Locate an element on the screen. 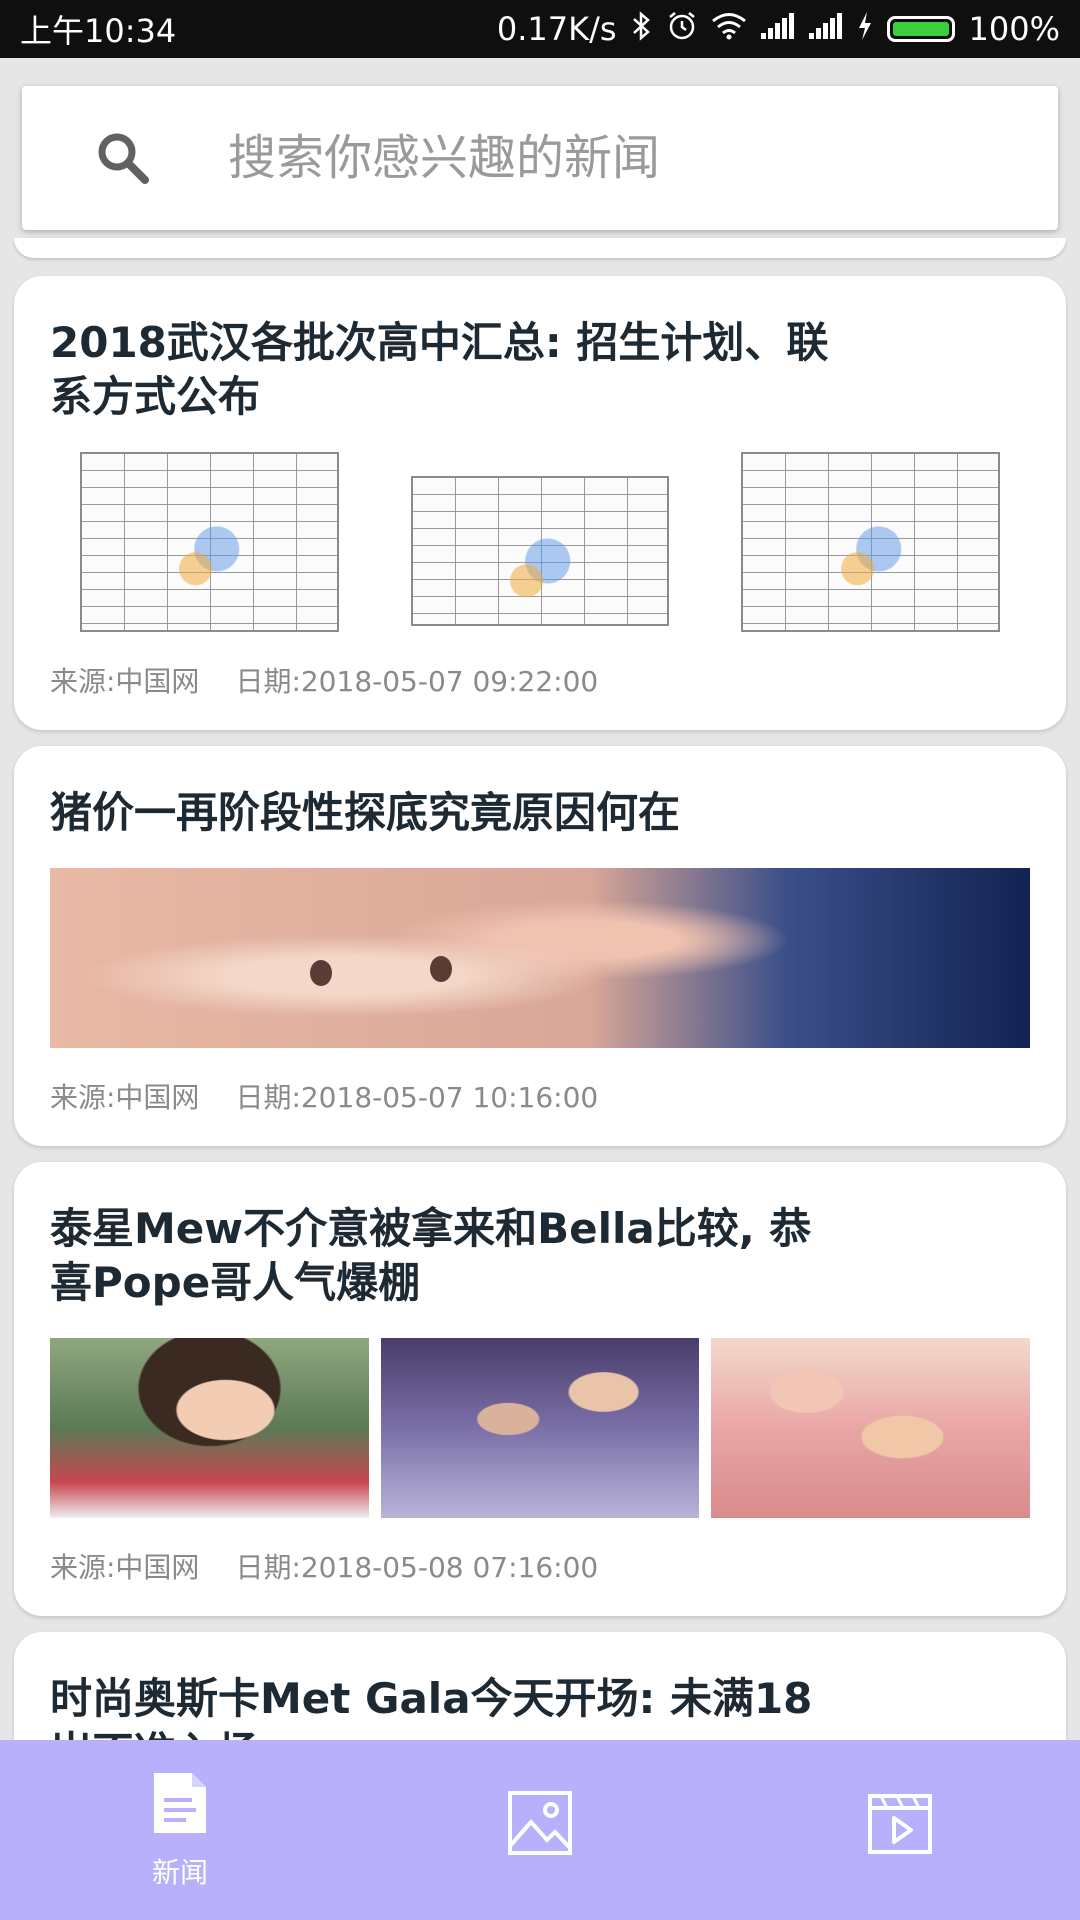 Image resolution: width=1080 pixels, height=1920 pixels. news-date: 日期:2018-05-07 09:22:00 is located at coordinates (417, 681).